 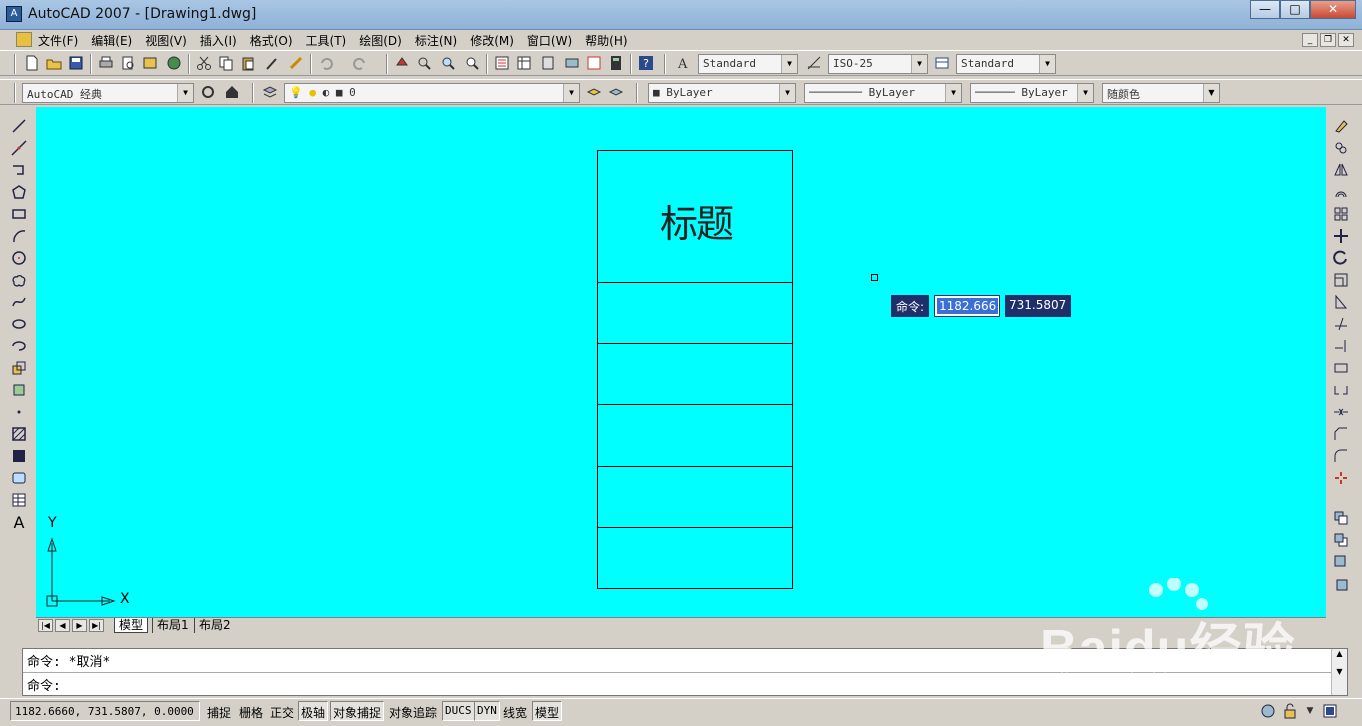 What do you see at coordinates (19, 236) in the screenshot?
I see `arc-icon` at bounding box center [19, 236].